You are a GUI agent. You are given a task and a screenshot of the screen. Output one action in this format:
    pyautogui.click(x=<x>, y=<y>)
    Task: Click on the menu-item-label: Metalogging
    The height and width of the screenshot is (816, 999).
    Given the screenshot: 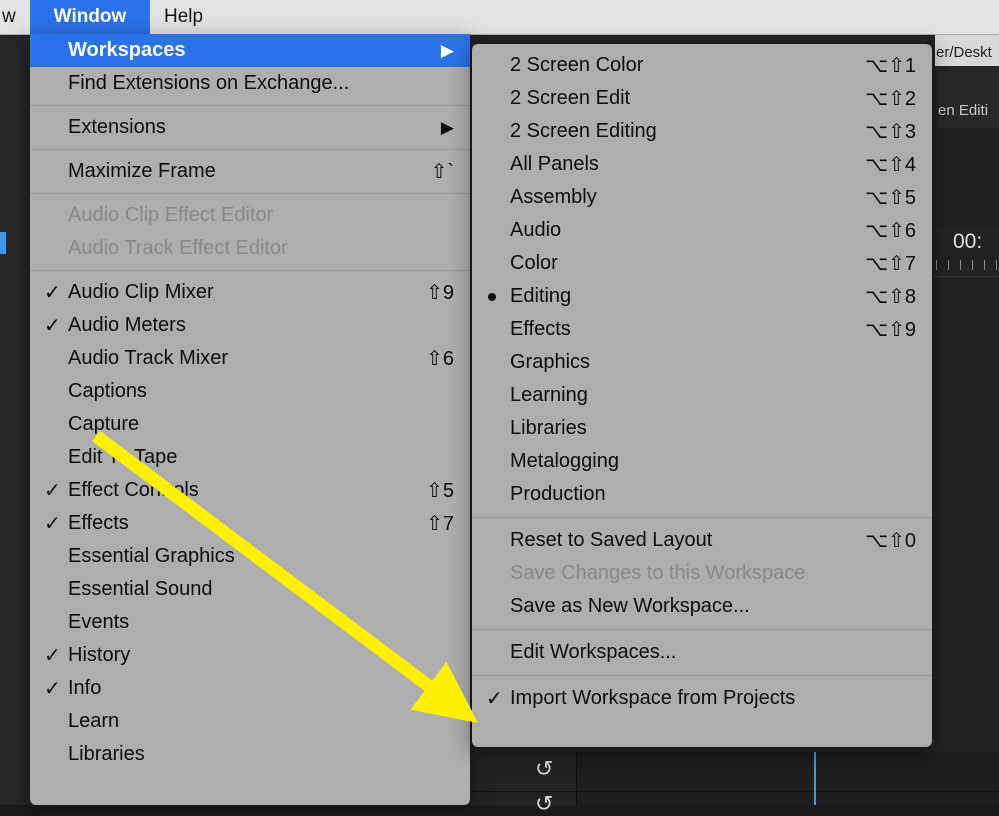 What is the action you would take?
    pyautogui.click(x=564, y=461)
    